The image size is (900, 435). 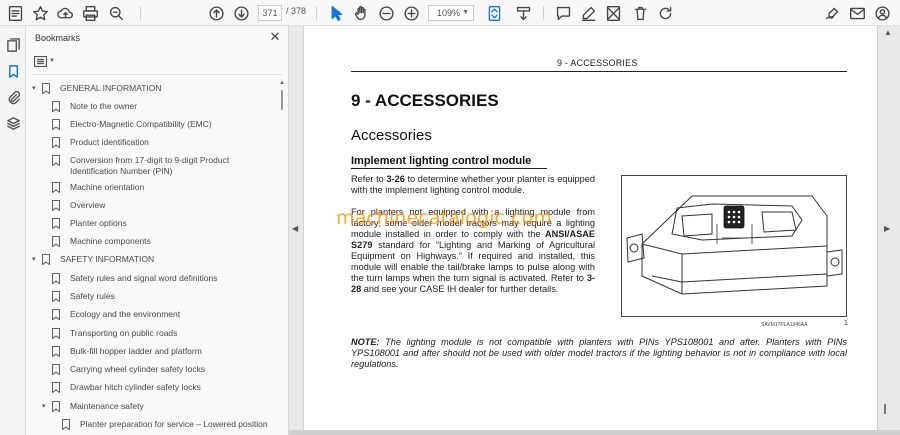 I want to click on options-list-icon, so click(x=40, y=61).